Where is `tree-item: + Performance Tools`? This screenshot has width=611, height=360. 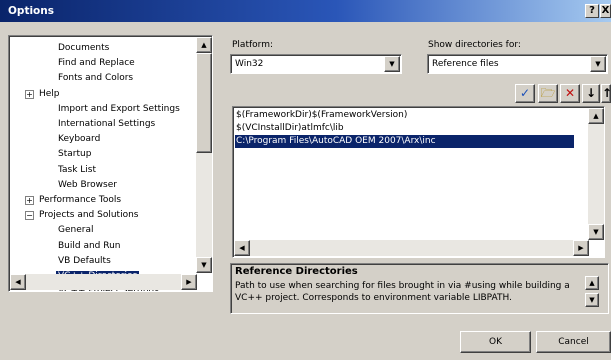
tree-item: + Performance Tools is located at coordinates (73, 200).